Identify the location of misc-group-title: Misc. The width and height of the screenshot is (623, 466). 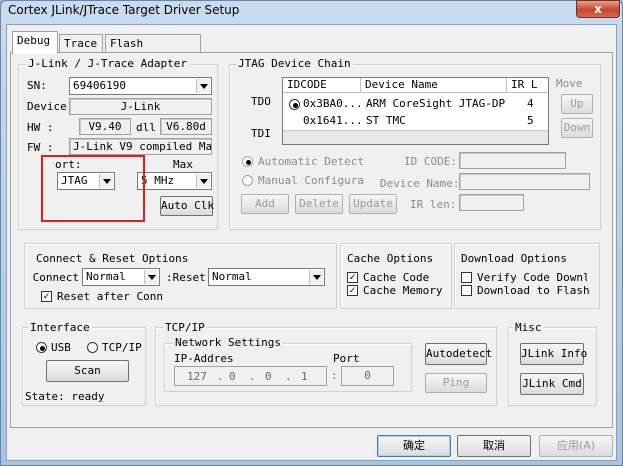
(528, 327).